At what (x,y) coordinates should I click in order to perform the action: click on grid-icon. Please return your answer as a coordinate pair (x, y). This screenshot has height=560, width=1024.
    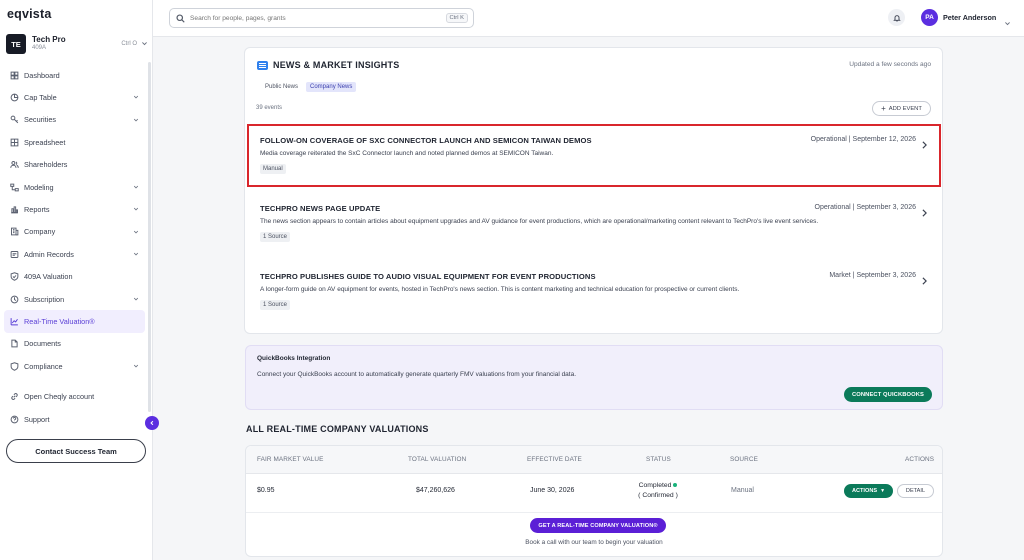
    Looking at the image, I should click on (14, 142).